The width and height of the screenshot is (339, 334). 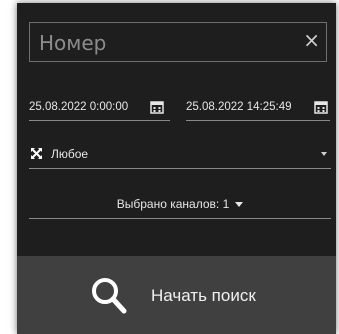 What do you see at coordinates (203, 295) in the screenshot?
I see `start-search-label: Начать поиск` at bounding box center [203, 295].